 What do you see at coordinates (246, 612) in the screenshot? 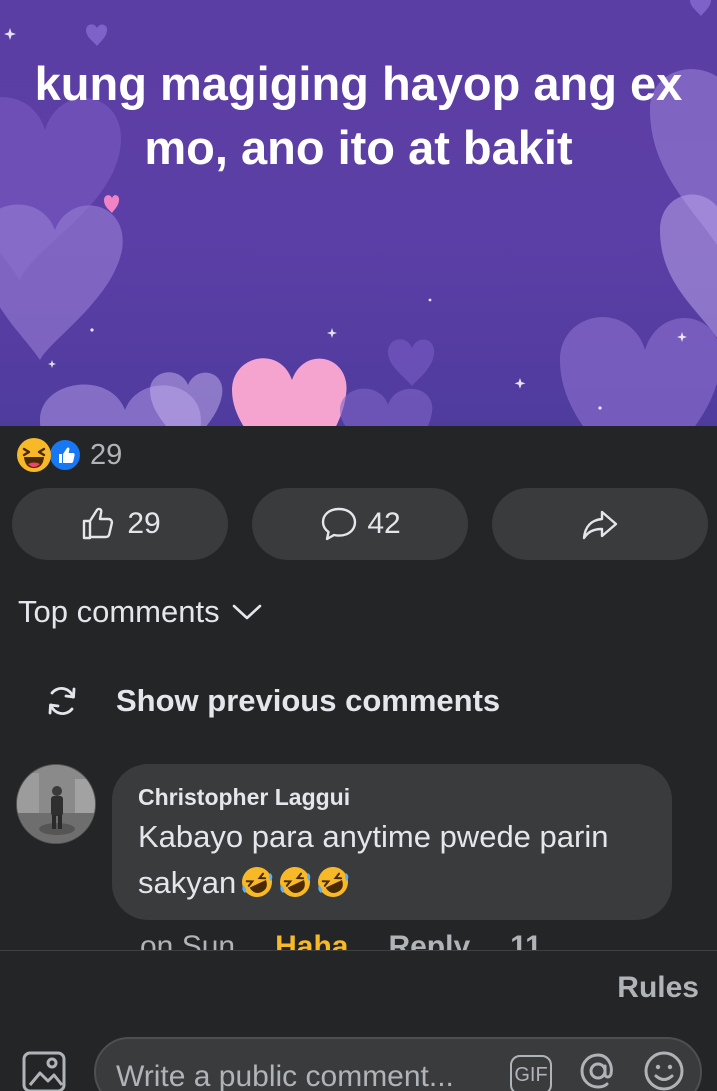
I see `chevron-down-icon` at bounding box center [246, 612].